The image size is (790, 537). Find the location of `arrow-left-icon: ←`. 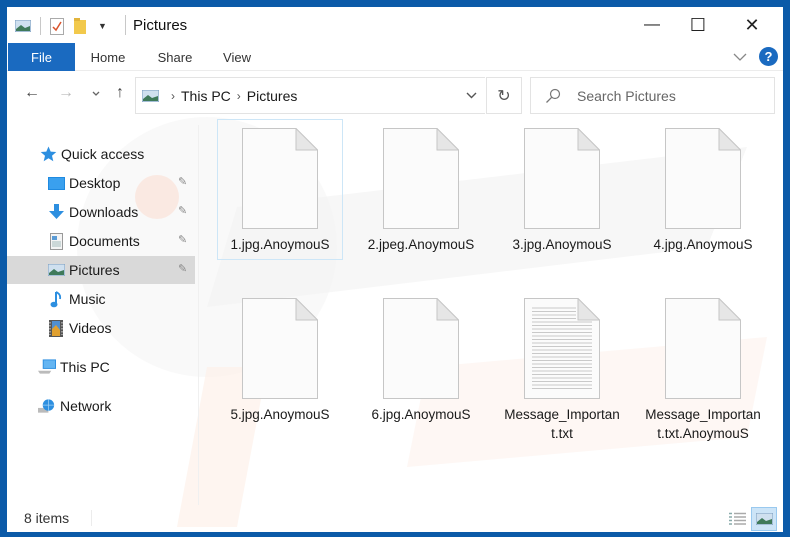

arrow-left-icon: ← is located at coordinates (32, 92).